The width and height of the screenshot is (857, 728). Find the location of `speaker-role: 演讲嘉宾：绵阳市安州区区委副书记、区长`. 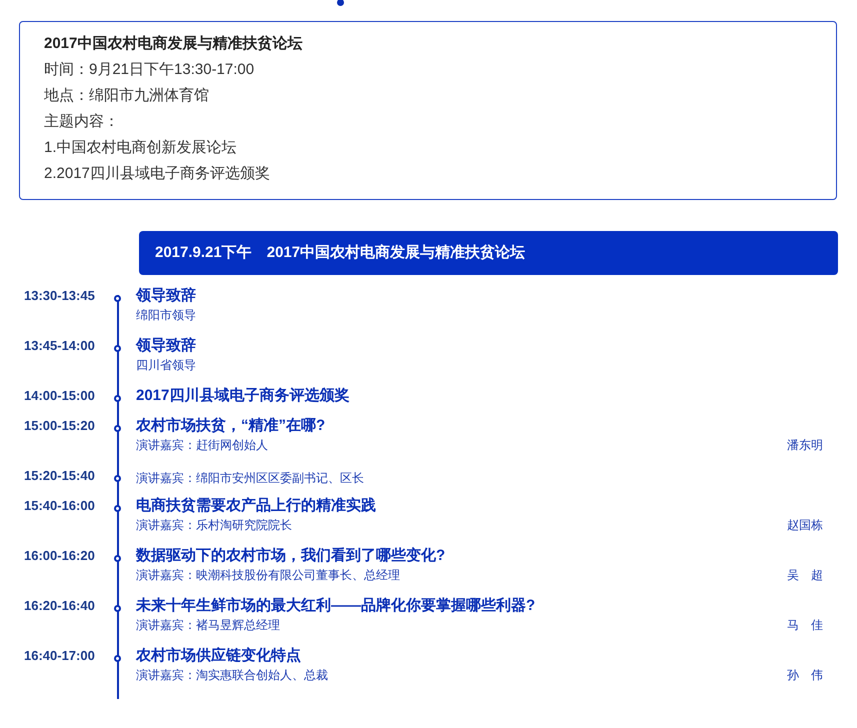

speaker-role: 演讲嘉宾：绵阳市安州区区委副书记、区长 is located at coordinates (250, 478).